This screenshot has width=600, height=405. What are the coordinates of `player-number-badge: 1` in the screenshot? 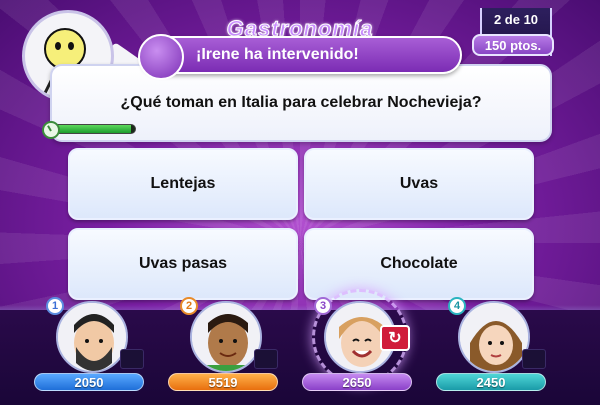 It's located at (55, 306).